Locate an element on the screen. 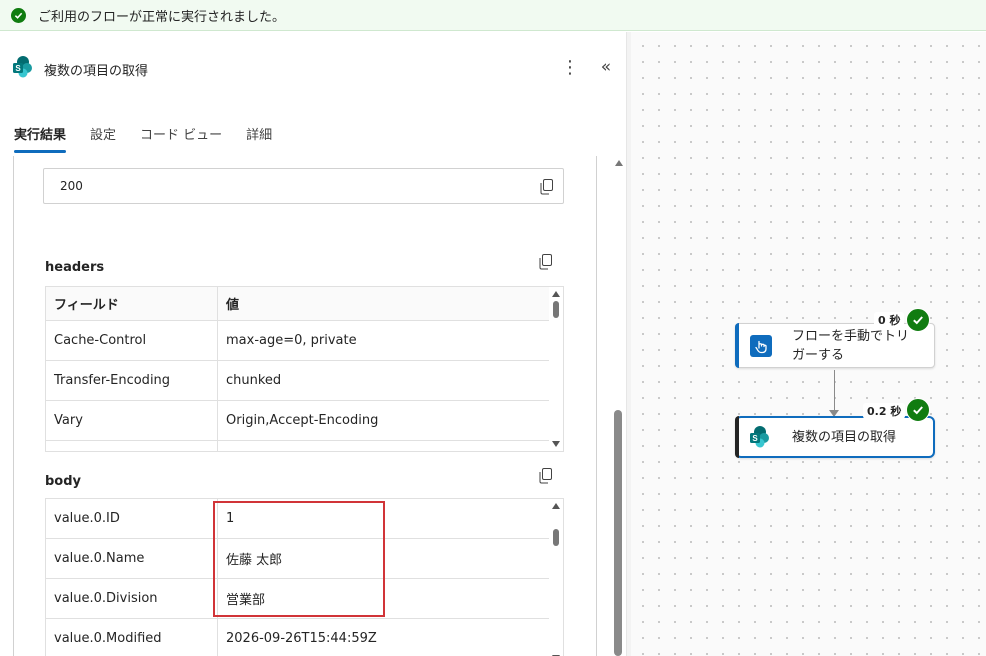 This screenshot has width=986, height=656. header-field: Cache-Control is located at coordinates (132, 340).